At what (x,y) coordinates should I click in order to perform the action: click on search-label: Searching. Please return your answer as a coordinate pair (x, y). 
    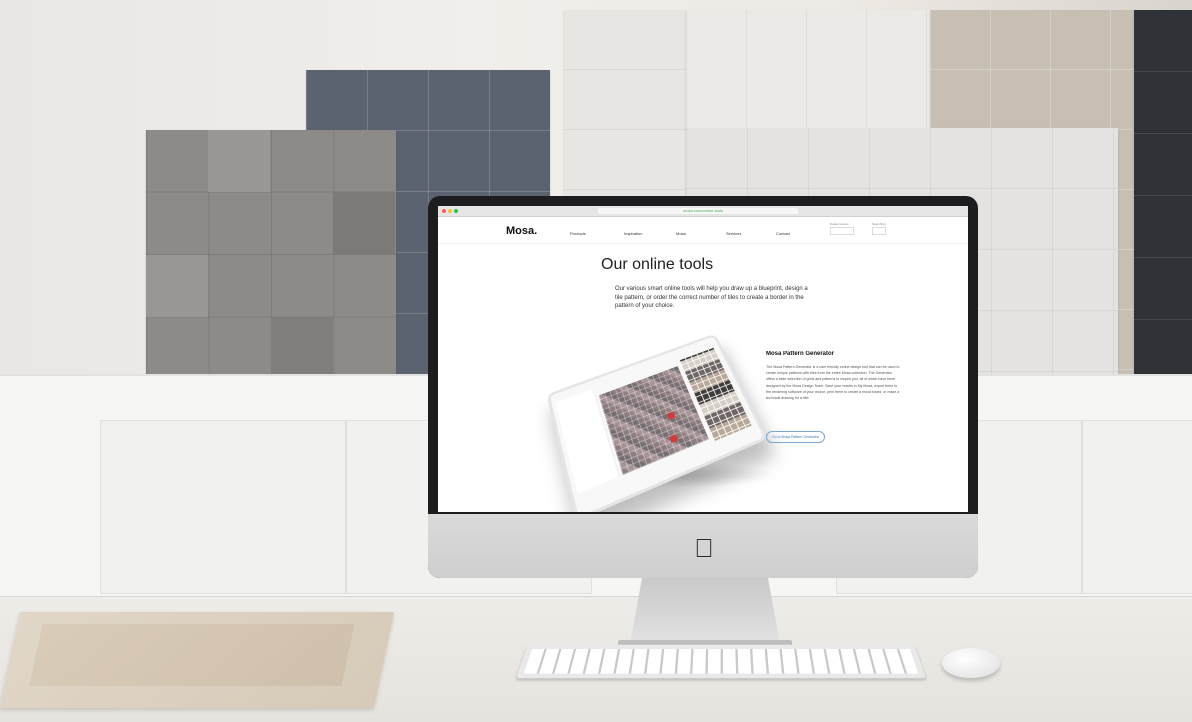
    Looking at the image, I should click on (879, 224).